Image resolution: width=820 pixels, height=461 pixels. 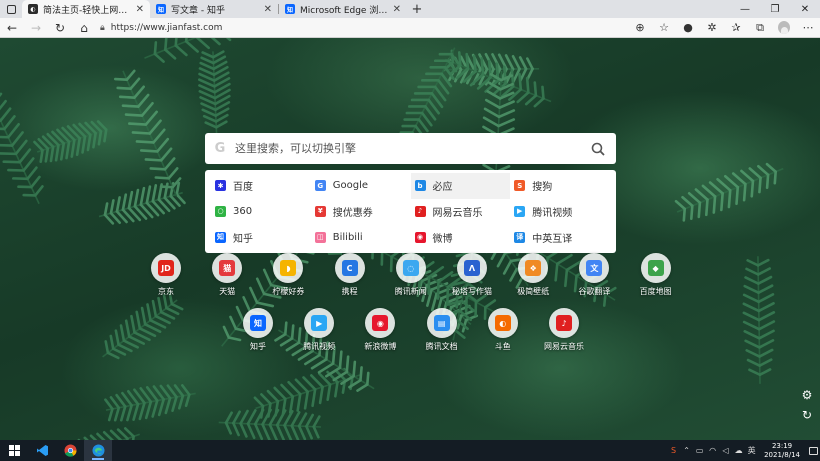 What do you see at coordinates (472, 275) in the screenshot?
I see `shortcut-metaso: Λ 秘塔写作猫` at bounding box center [472, 275].